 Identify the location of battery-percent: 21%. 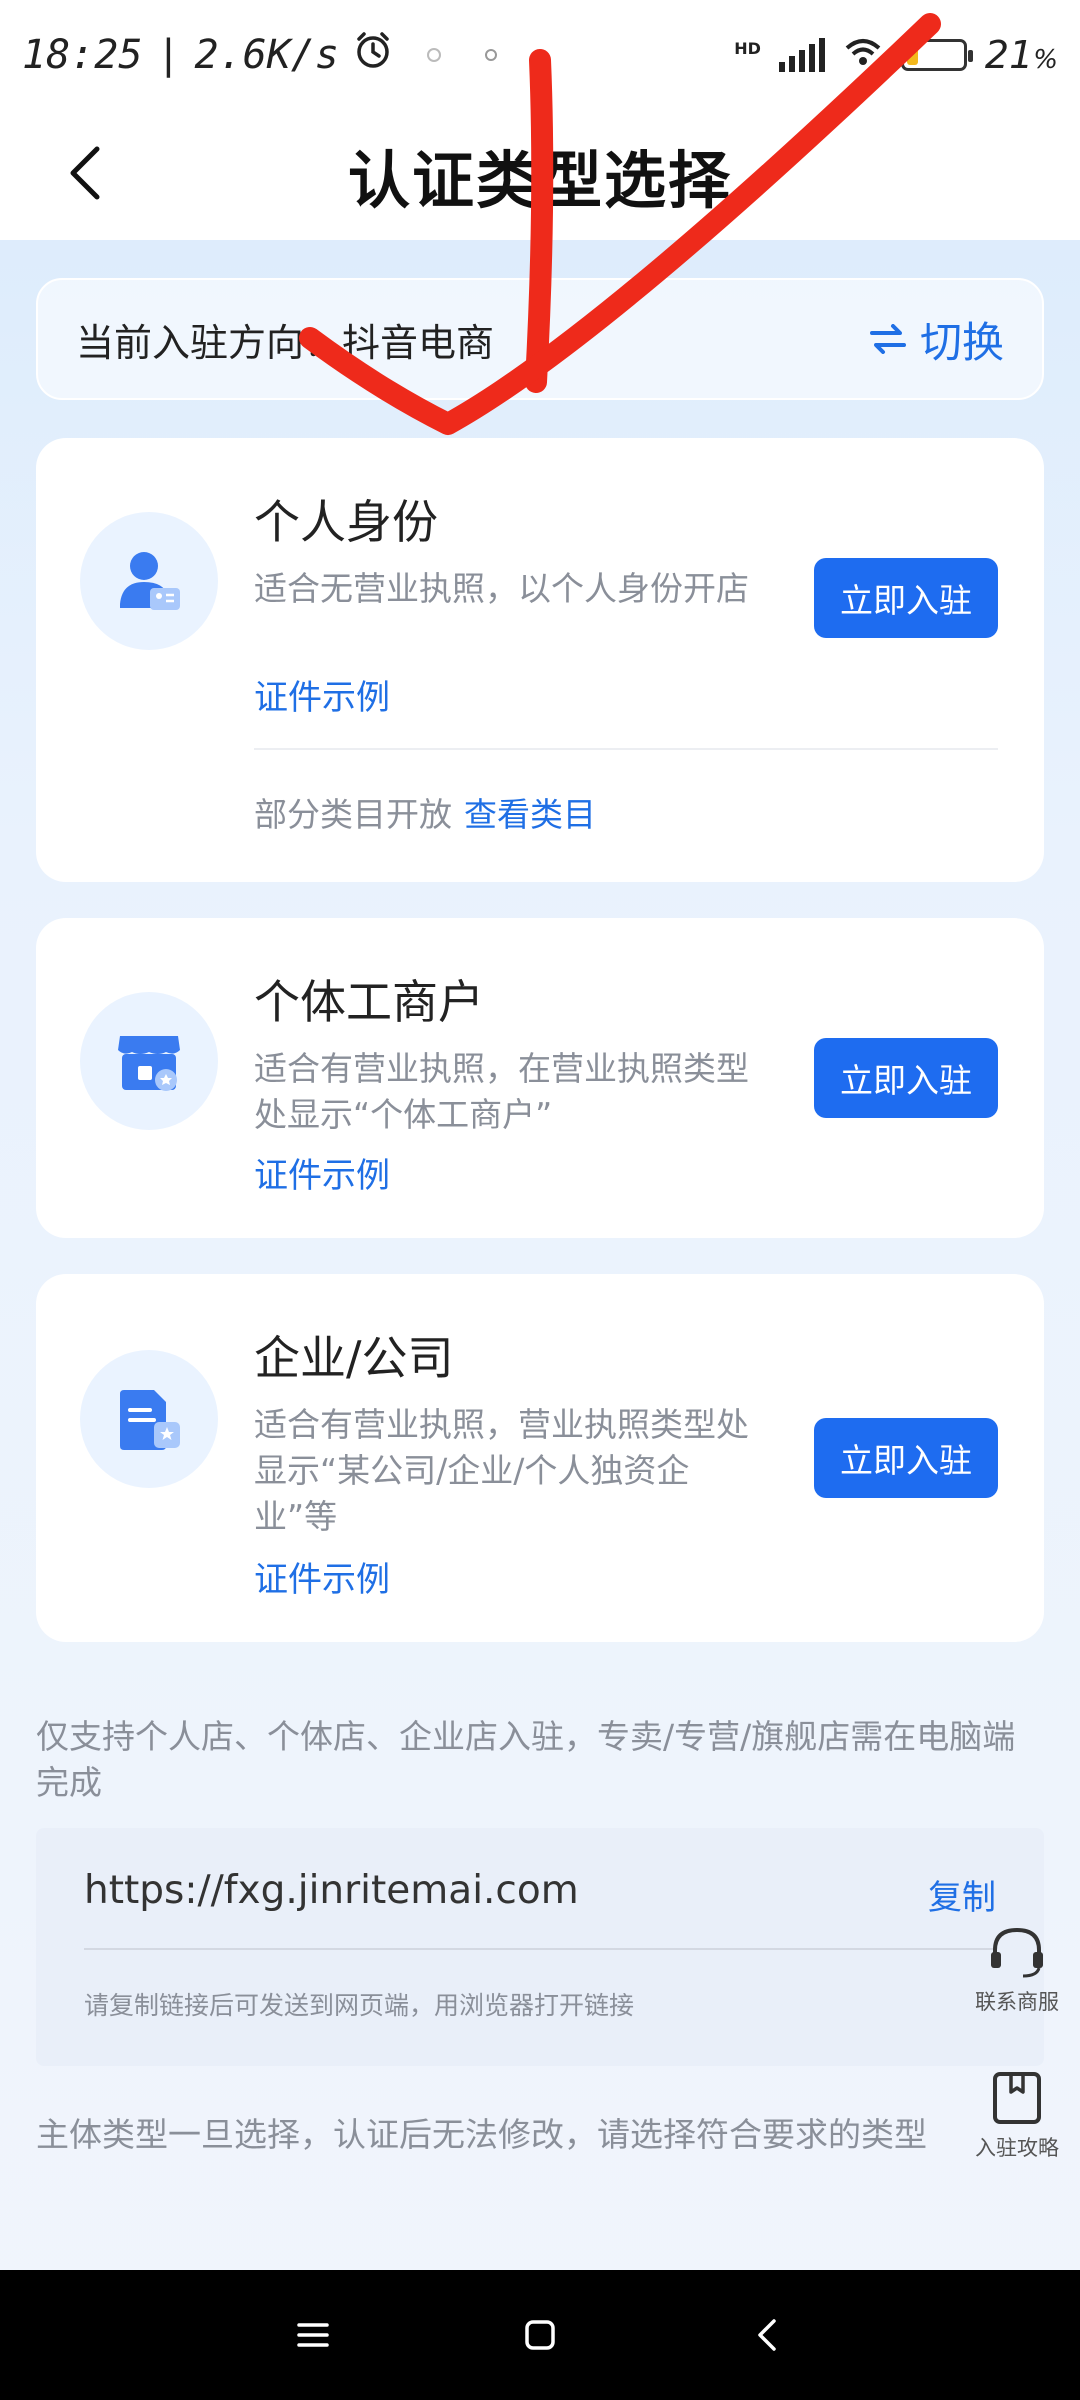
(1021, 55).